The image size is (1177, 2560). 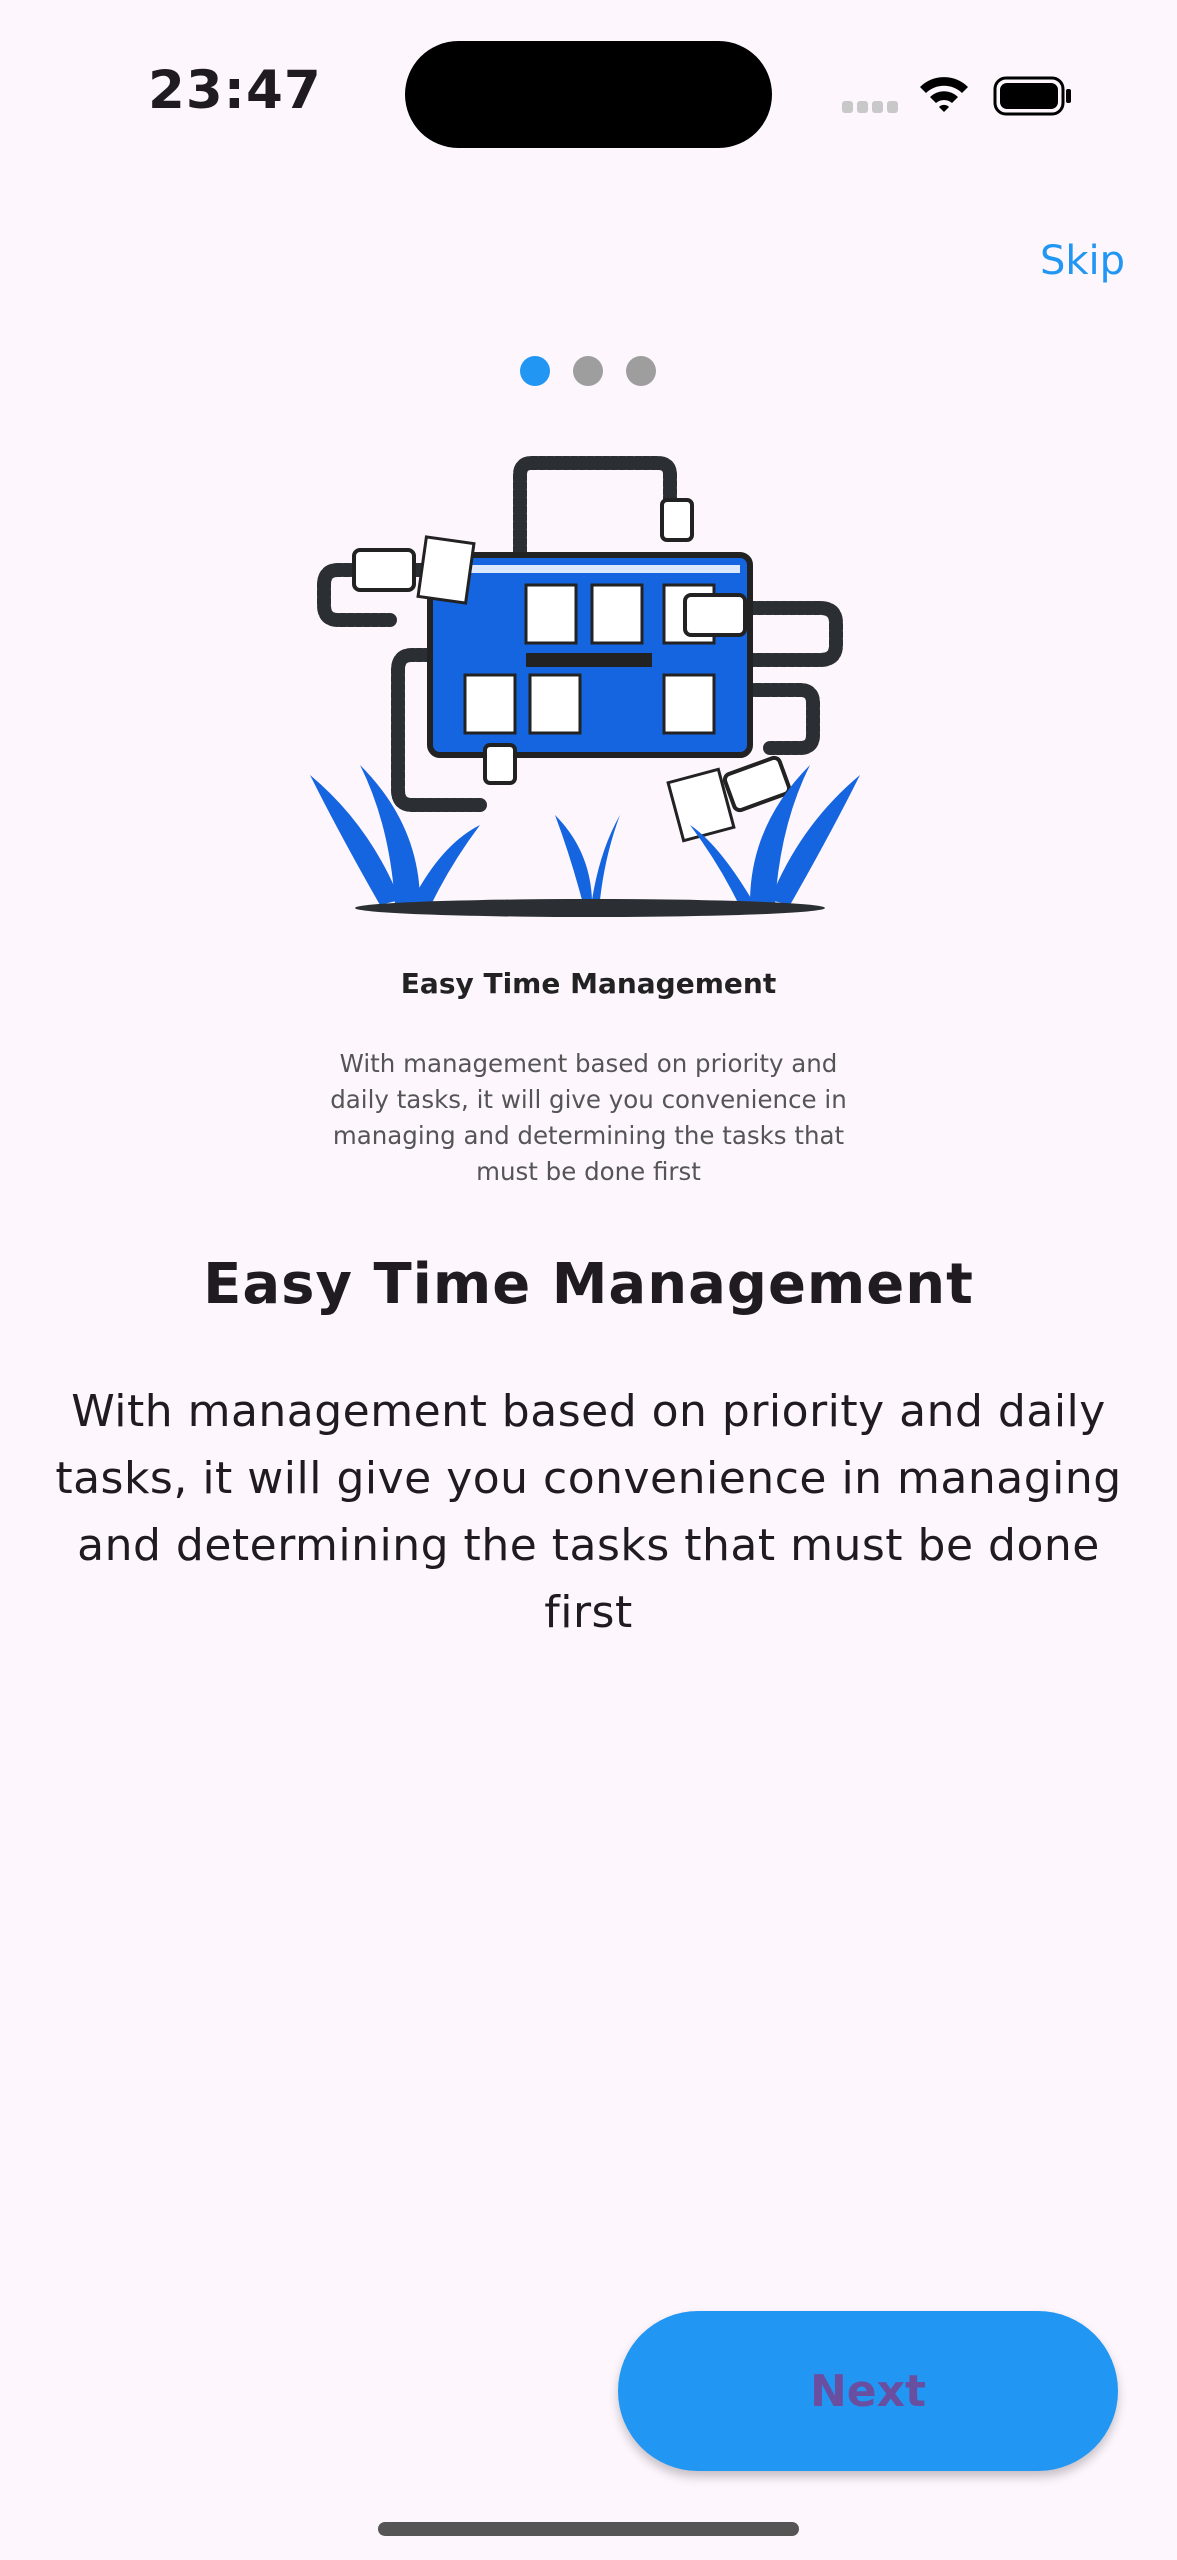 I want to click on page-indicator, so click(x=588, y=371).